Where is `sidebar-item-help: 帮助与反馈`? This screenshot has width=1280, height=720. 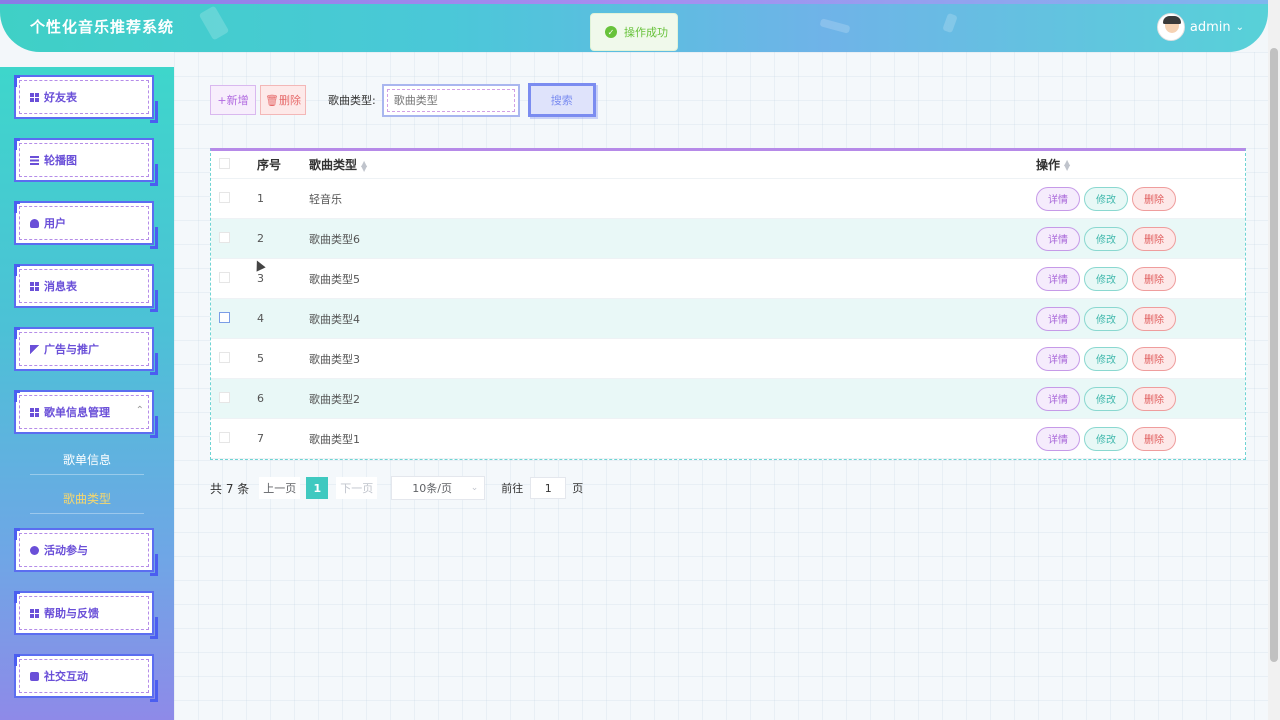
sidebar-item-help: 帮助与反馈 is located at coordinates (86, 615).